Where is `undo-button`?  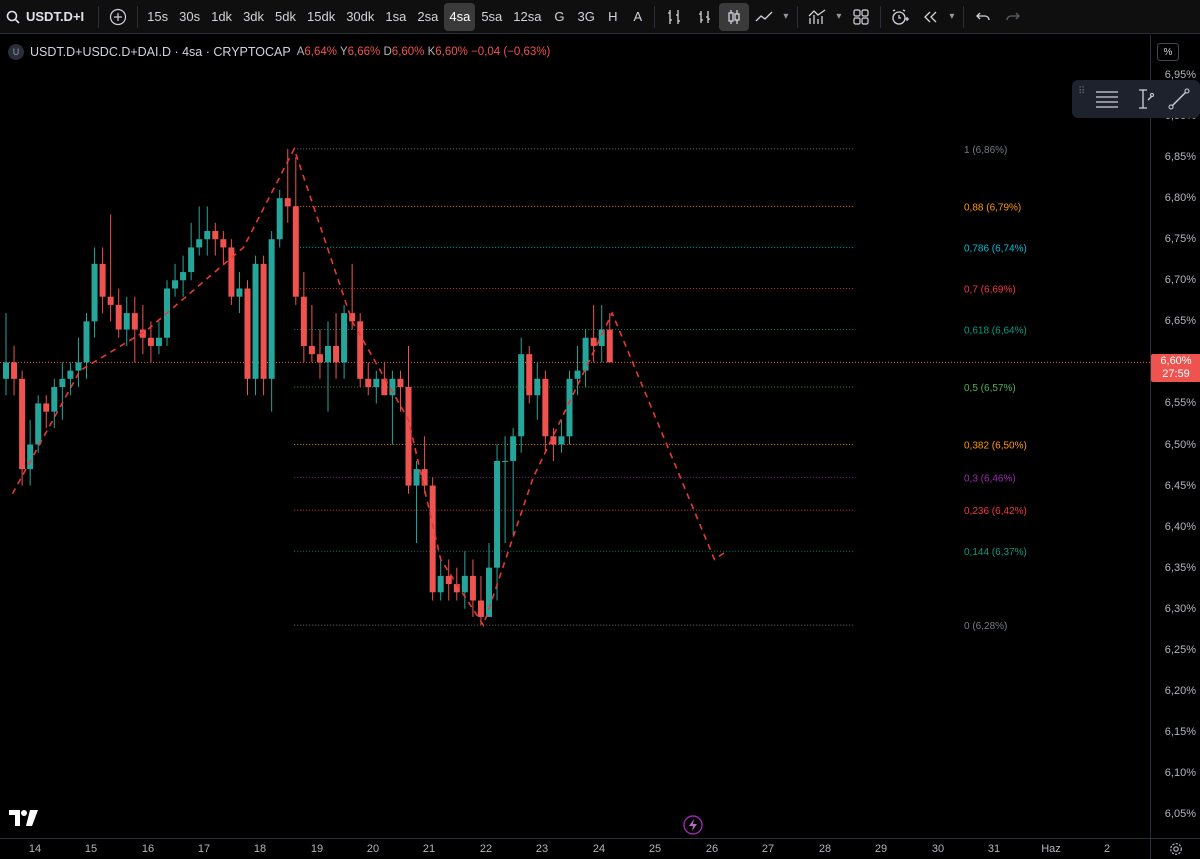 undo-button is located at coordinates (983, 17).